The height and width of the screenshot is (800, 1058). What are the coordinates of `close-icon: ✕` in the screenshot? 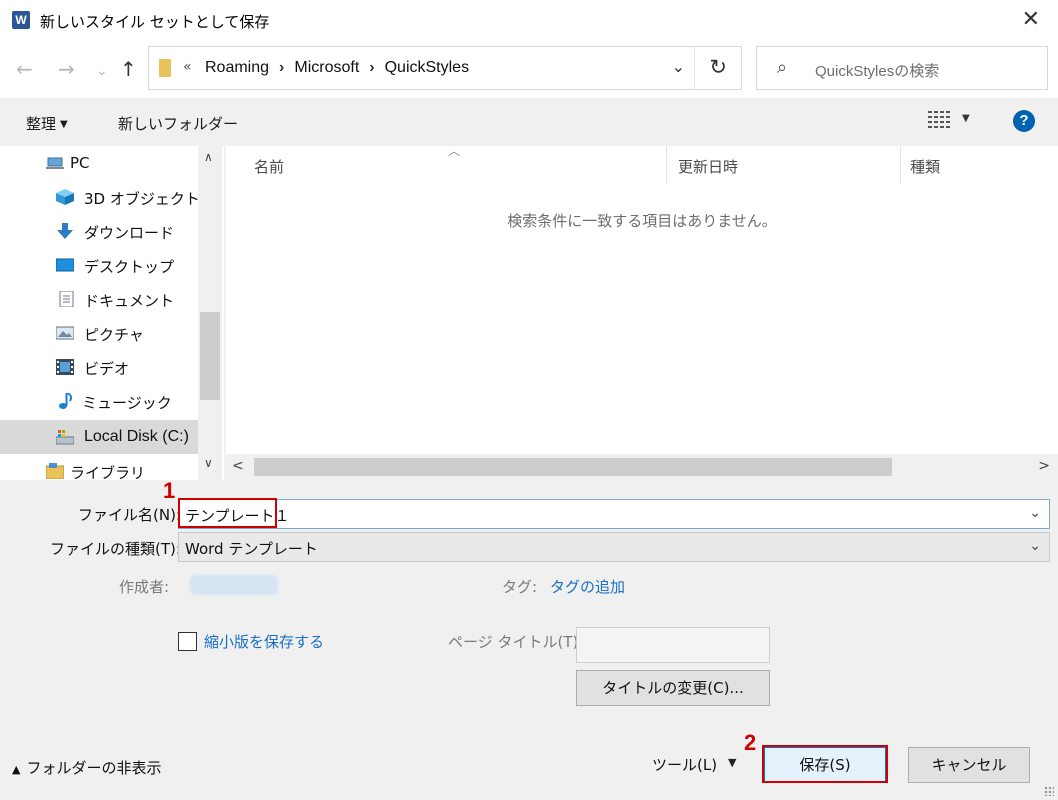 It's located at (1031, 20).